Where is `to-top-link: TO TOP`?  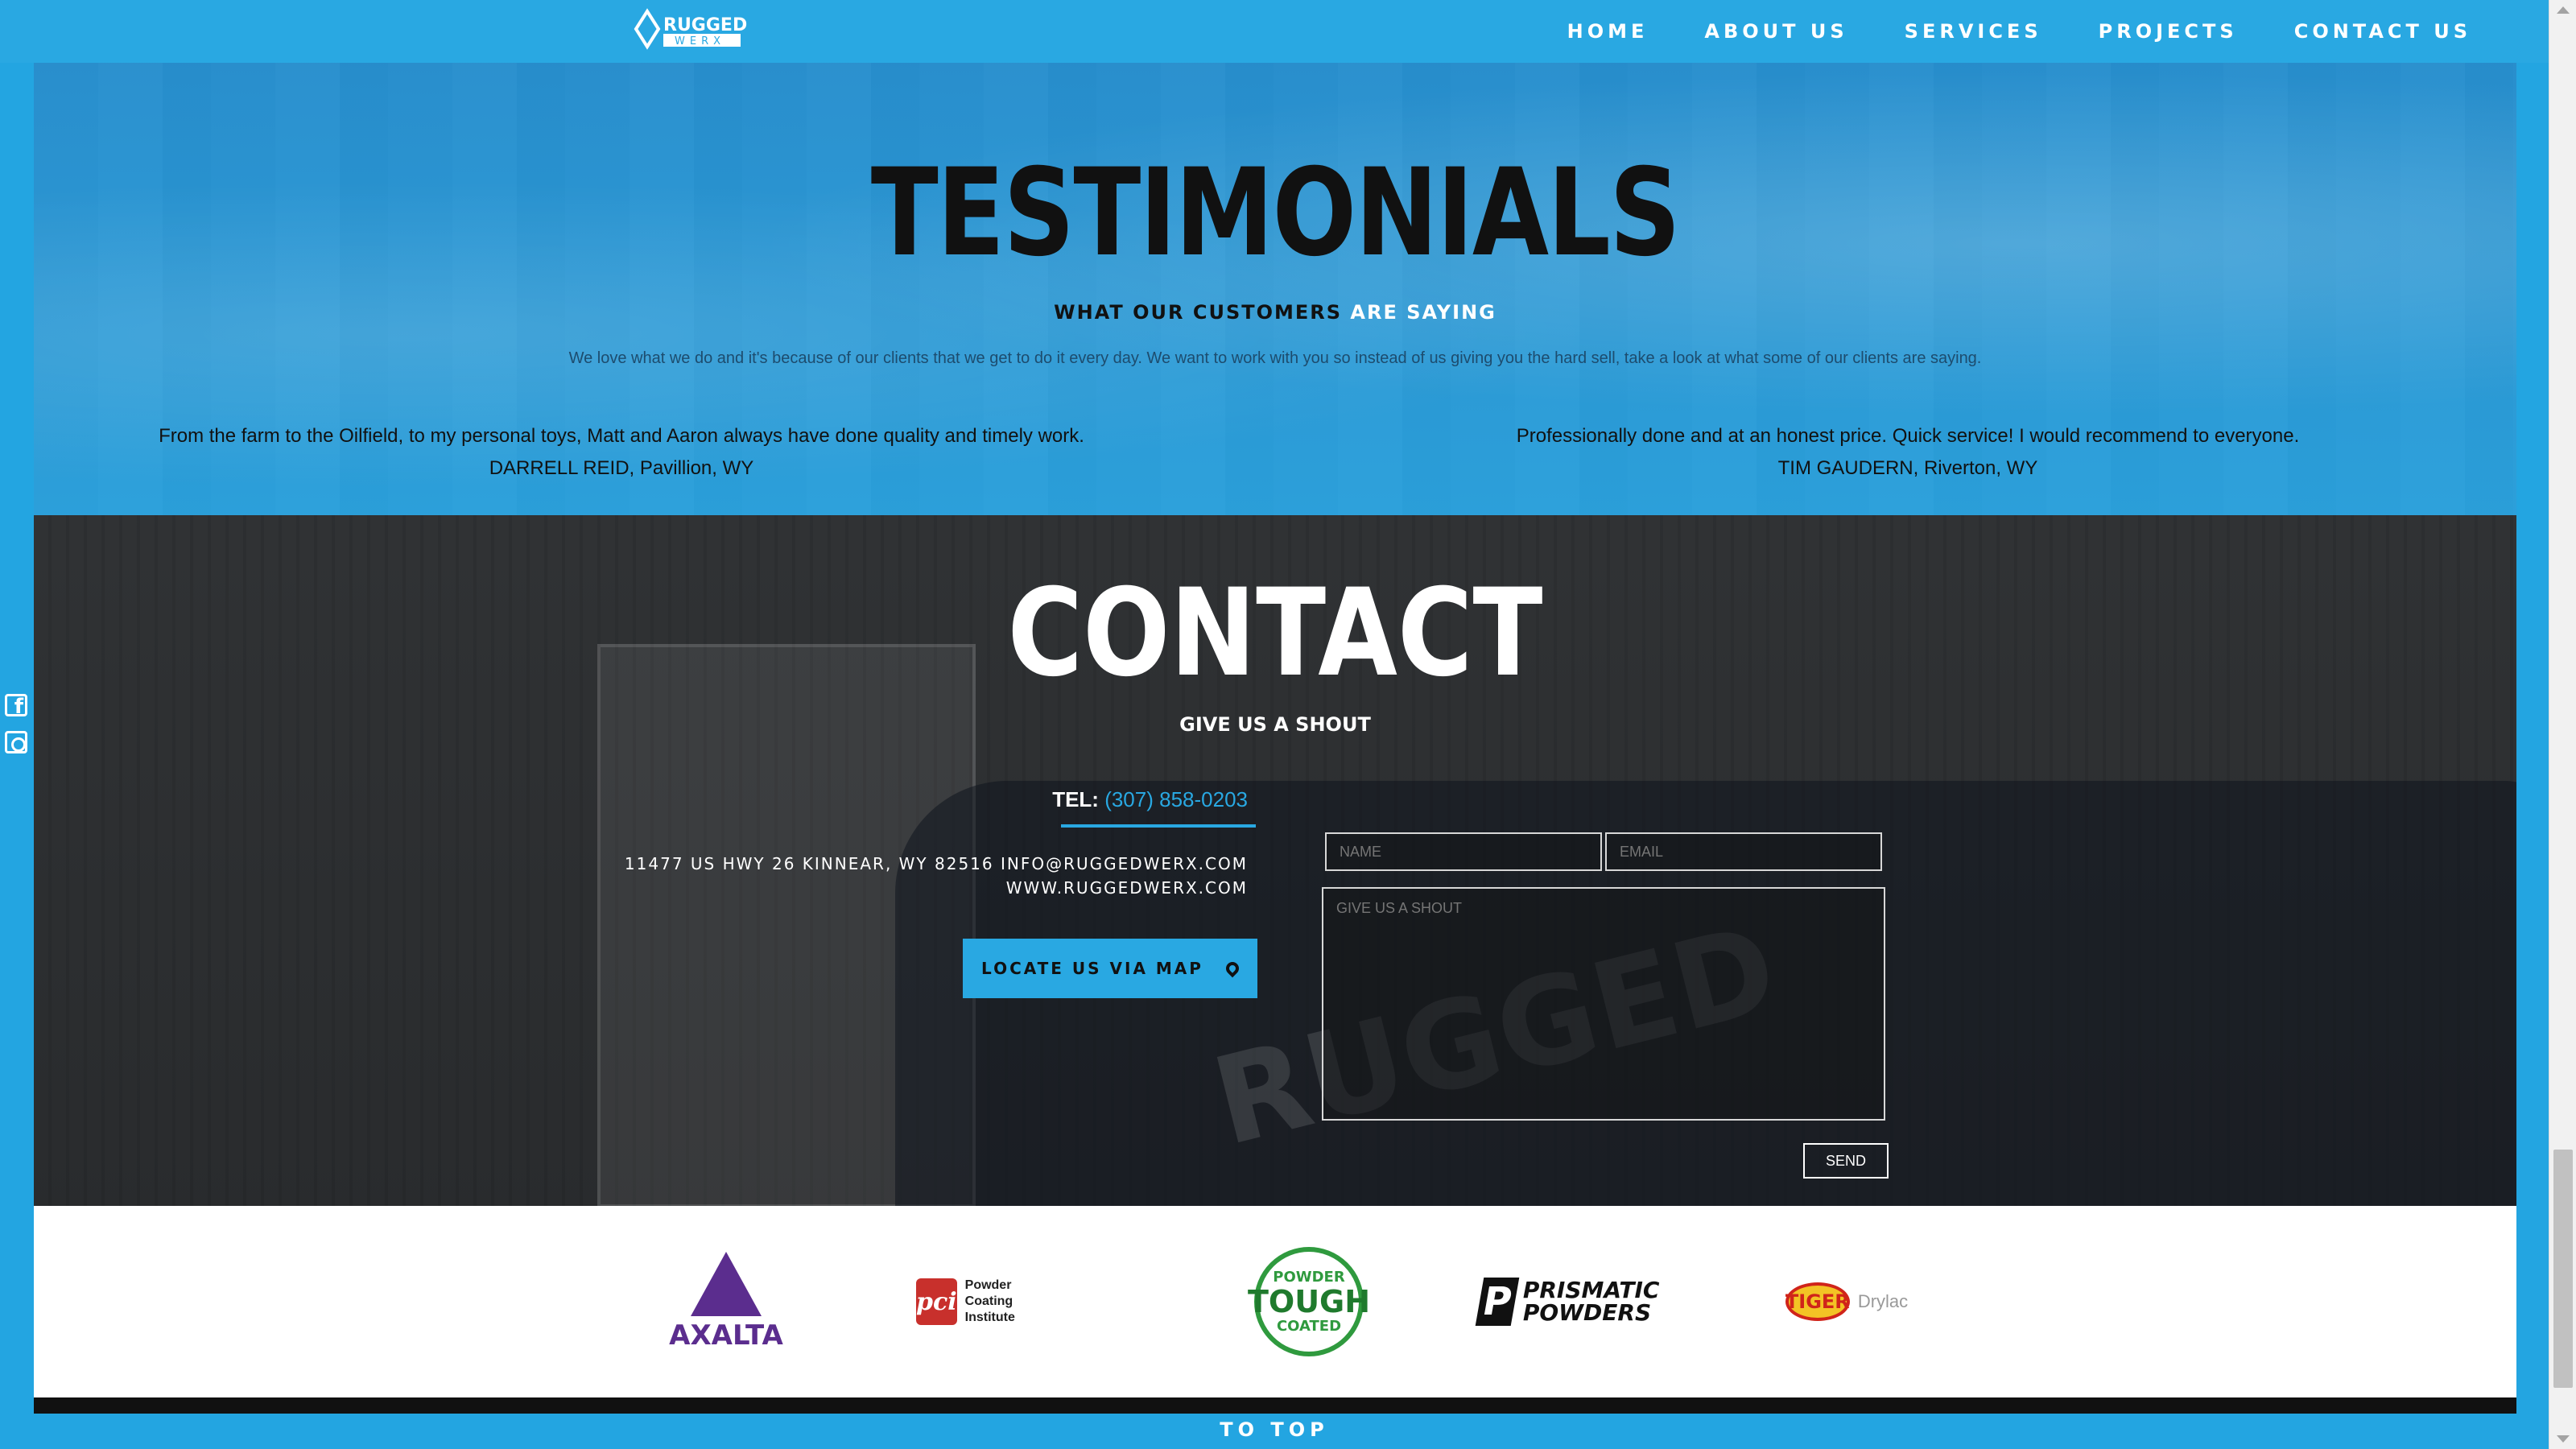
to-top-link: TO TOP is located at coordinates (1274, 1429).